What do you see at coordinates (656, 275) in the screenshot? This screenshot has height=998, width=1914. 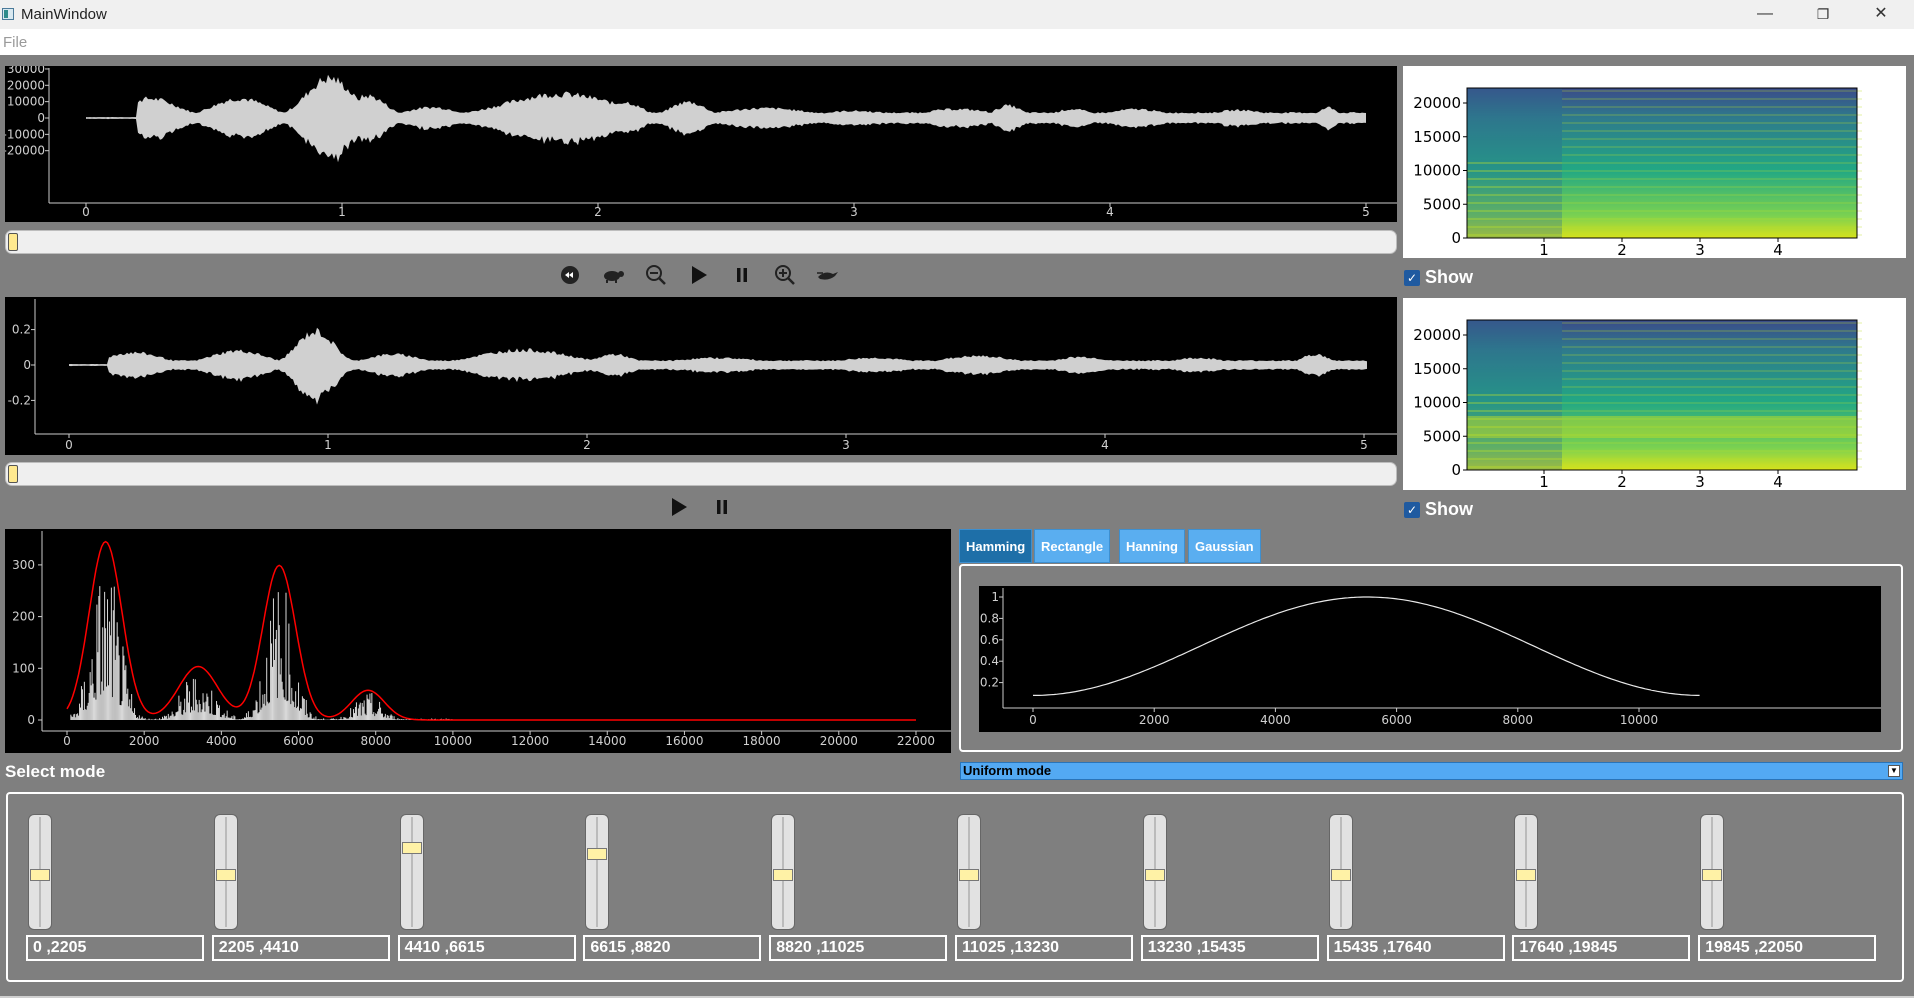 I see `zoom-out-icon` at bounding box center [656, 275].